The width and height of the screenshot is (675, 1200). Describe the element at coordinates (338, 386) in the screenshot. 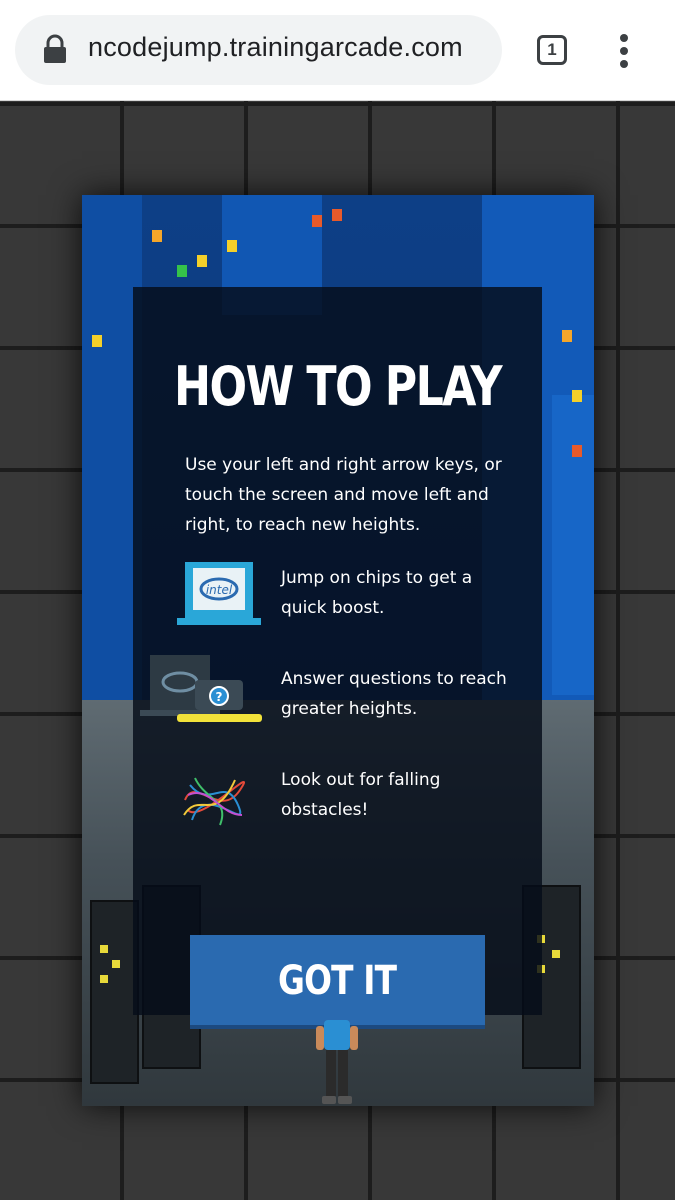

I see `page-title: HOW TO PLAY` at that location.